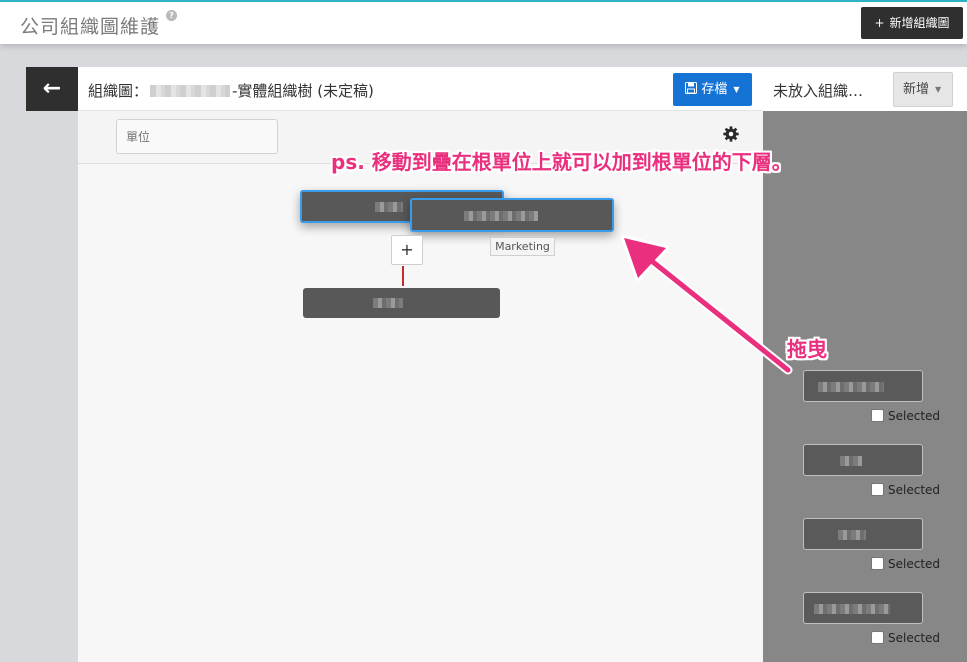  I want to click on add-org-chart-label: 新增組織圖, so click(919, 23).